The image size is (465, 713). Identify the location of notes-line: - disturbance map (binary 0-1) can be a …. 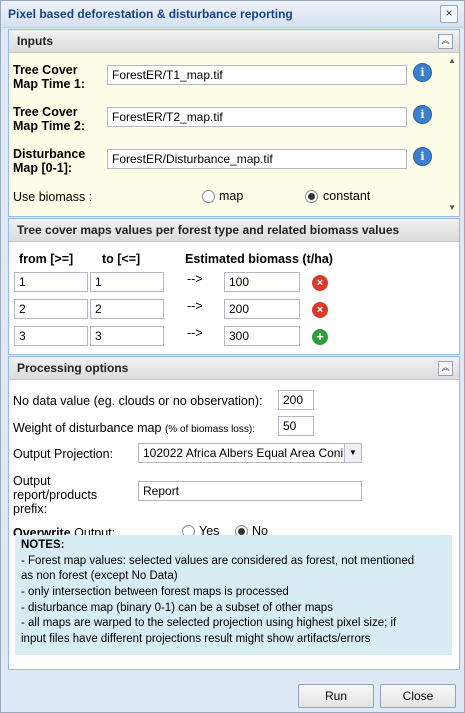
(177, 608).